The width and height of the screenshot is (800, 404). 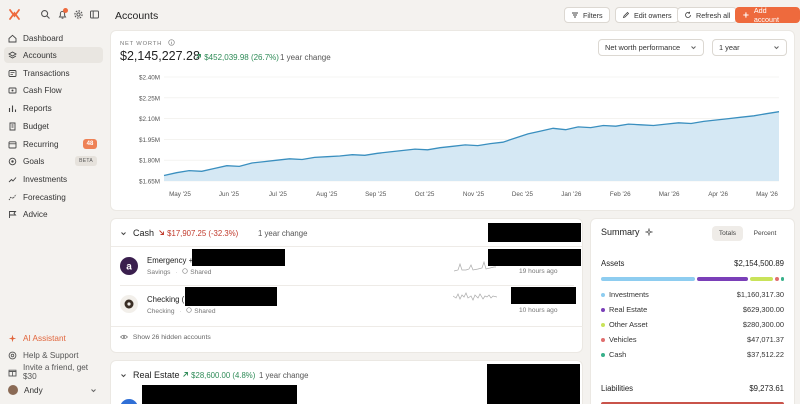 I want to click on sidebar-item-label: Investments, so click(x=45, y=179).